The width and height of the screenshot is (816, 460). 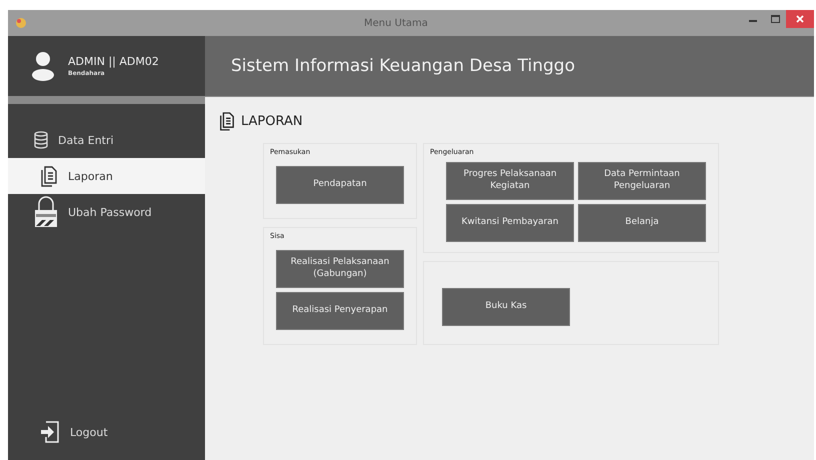 What do you see at coordinates (41, 140) in the screenshot?
I see `database-icon` at bounding box center [41, 140].